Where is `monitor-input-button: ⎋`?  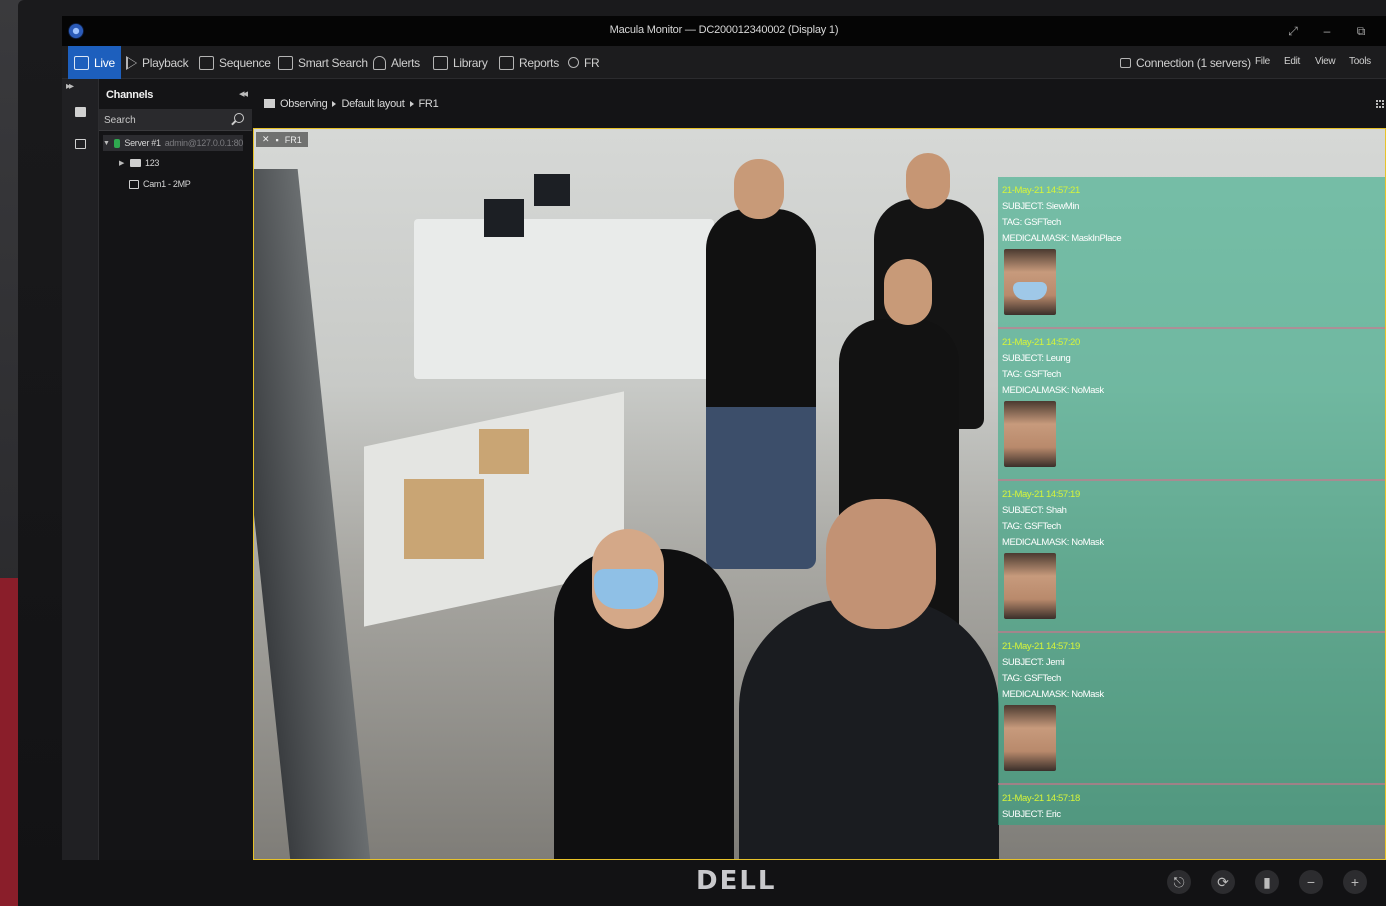
monitor-input-button: ⎋ is located at coordinates (1179, 882).